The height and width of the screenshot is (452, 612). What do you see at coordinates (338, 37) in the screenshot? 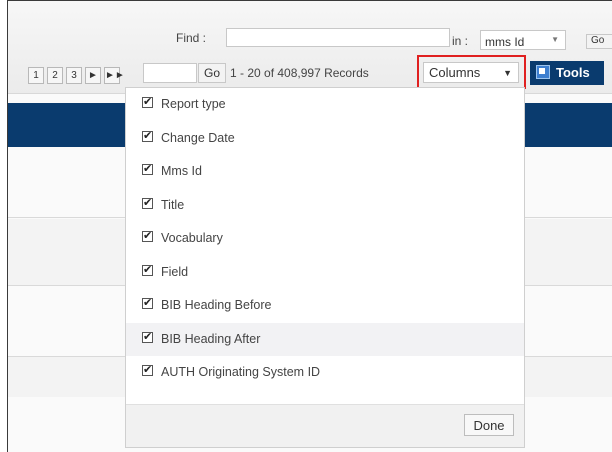
I see `find-input` at bounding box center [338, 37].